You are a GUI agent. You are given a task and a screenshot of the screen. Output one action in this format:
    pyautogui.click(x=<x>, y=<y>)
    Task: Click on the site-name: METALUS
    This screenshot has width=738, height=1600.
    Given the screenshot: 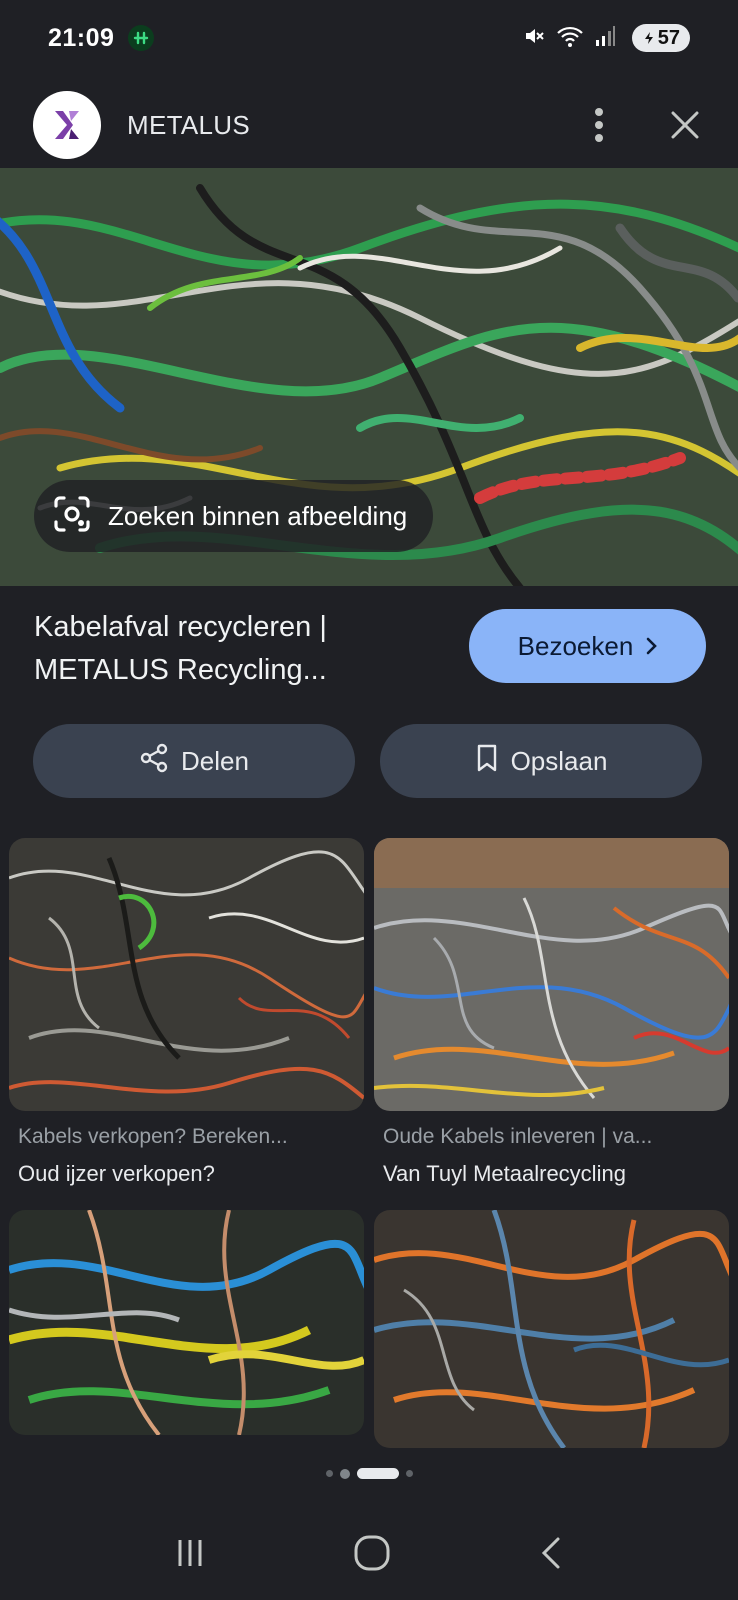 What is the action you would take?
    pyautogui.click(x=188, y=124)
    